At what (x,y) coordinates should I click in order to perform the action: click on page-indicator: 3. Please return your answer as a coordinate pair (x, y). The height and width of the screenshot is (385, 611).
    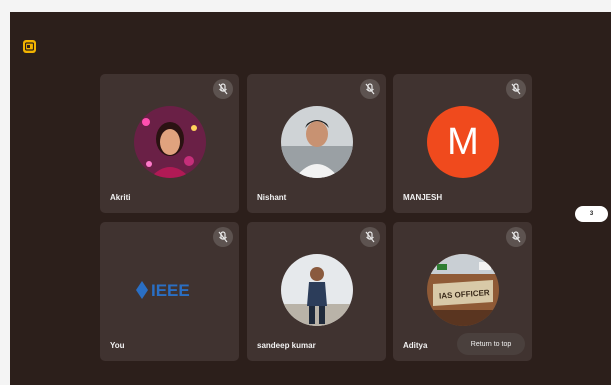
    Looking at the image, I should click on (591, 214).